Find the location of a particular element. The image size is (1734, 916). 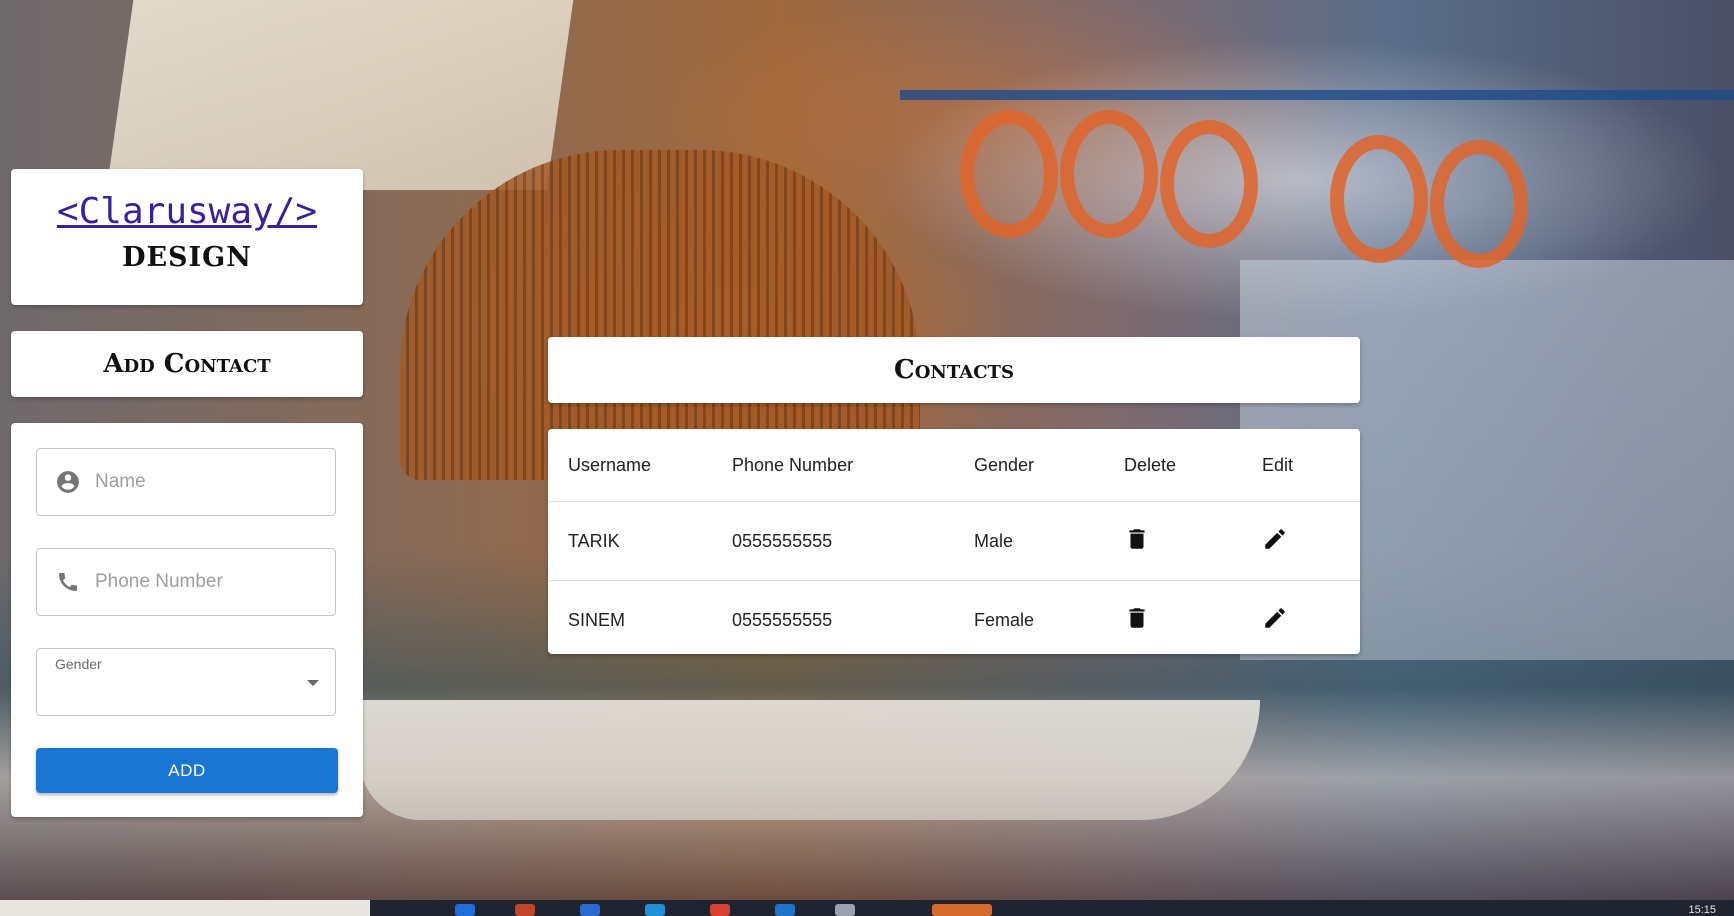

gender-select-field: Gender is located at coordinates (186, 682).